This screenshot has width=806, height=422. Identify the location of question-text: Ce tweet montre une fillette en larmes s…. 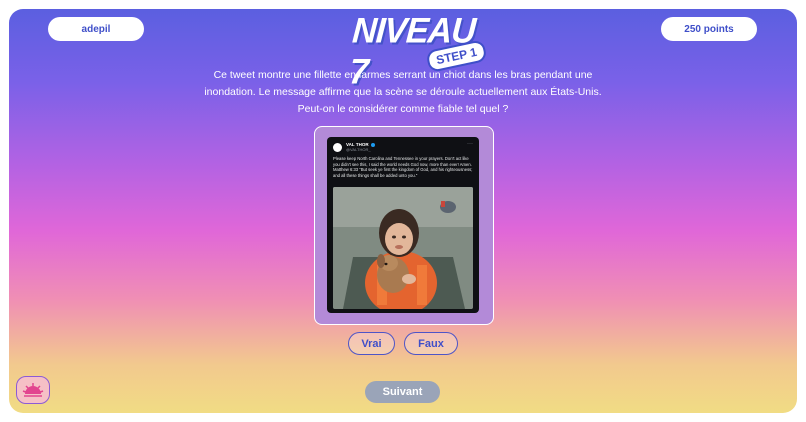
(403, 92).